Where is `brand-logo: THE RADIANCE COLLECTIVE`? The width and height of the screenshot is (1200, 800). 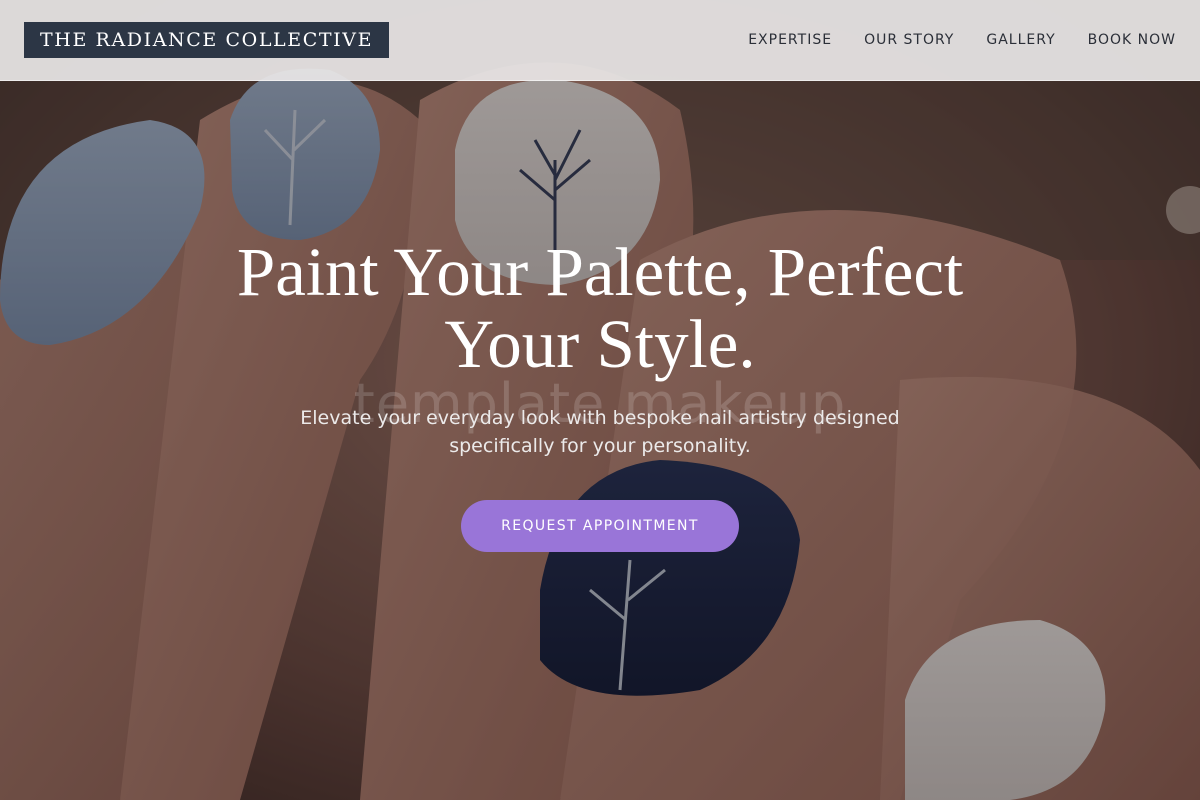
brand-logo: THE RADIANCE COLLECTIVE is located at coordinates (207, 40).